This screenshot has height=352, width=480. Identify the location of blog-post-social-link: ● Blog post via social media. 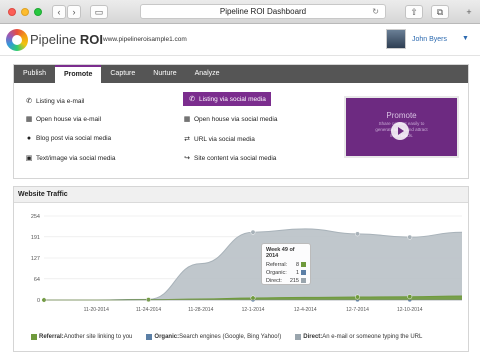
(68, 138).